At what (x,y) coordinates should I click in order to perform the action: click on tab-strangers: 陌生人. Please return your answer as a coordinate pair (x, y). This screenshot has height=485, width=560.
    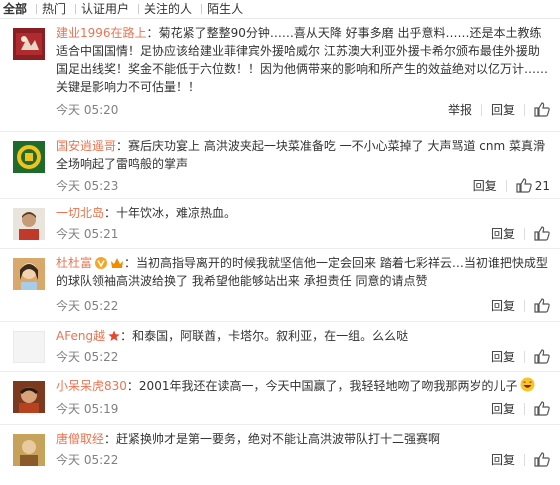
    Looking at the image, I should click on (226, 9).